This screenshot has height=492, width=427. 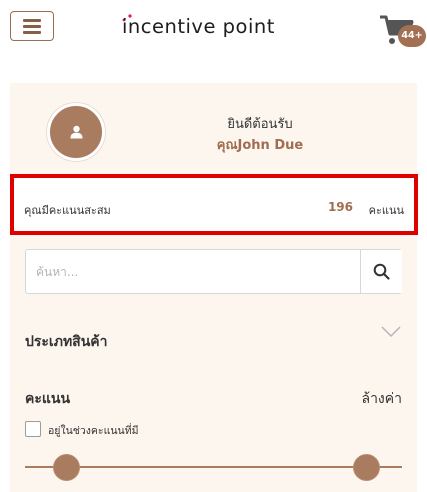 What do you see at coordinates (67, 210) in the screenshot?
I see `points-label: คุณมีคะแนนสะสม` at bounding box center [67, 210].